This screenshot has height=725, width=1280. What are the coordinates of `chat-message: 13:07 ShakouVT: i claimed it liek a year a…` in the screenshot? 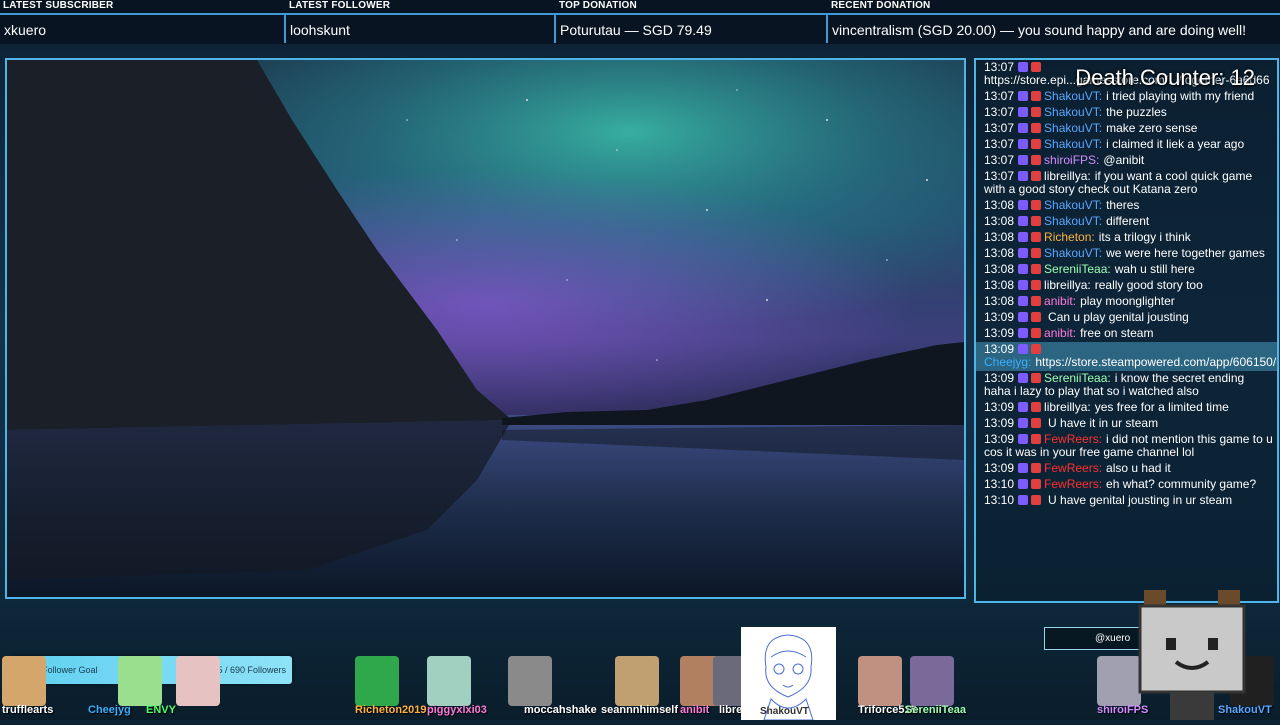 It's located at (1126, 145).